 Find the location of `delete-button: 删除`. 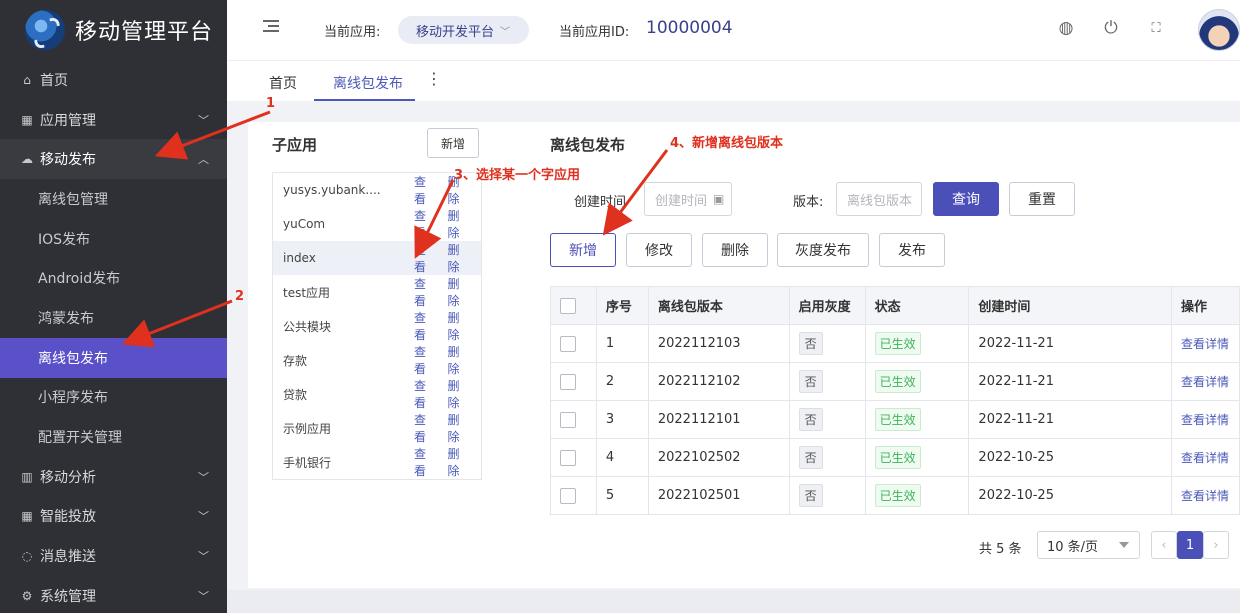

delete-button: 删除 is located at coordinates (735, 250).